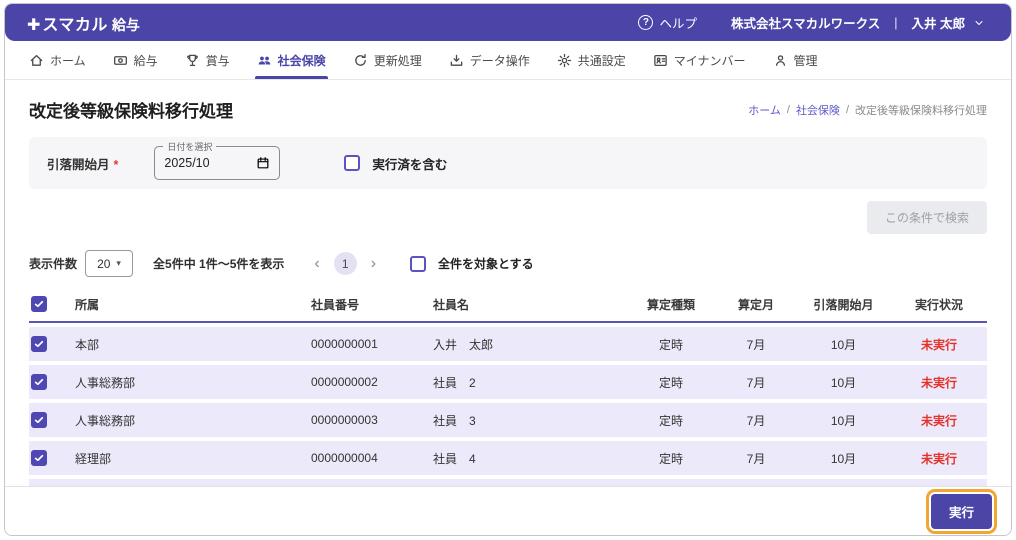 The height and width of the screenshot is (540, 1016). What do you see at coordinates (291, 60) in the screenshot?
I see `nav-item-social-insurance: 社会保険` at bounding box center [291, 60].